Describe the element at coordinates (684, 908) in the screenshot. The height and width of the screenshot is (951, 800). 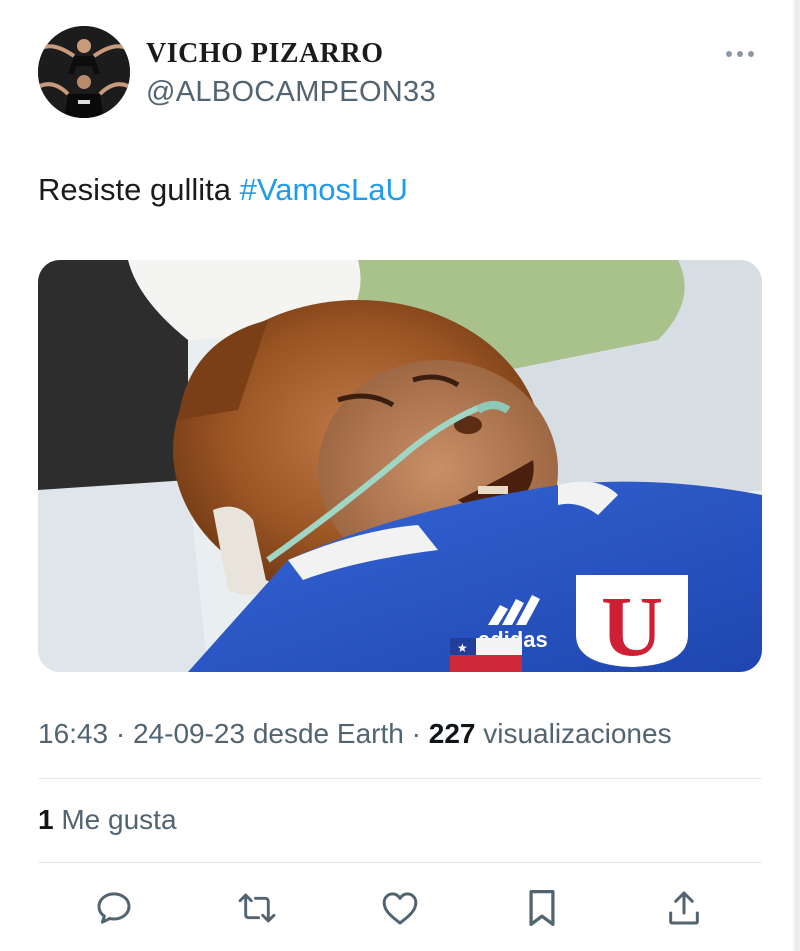
I see `share-upload-icon` at that location.